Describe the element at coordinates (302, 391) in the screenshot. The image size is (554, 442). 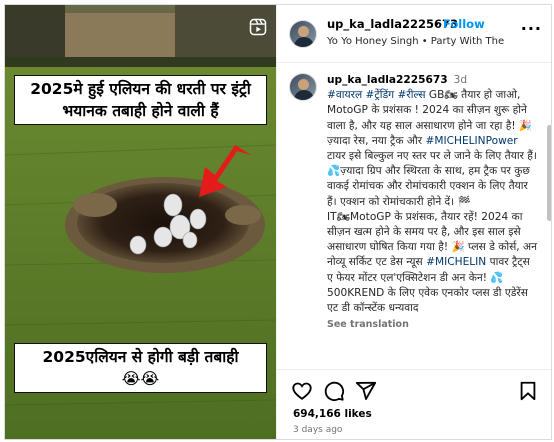
I see `heart-icon` at that location.